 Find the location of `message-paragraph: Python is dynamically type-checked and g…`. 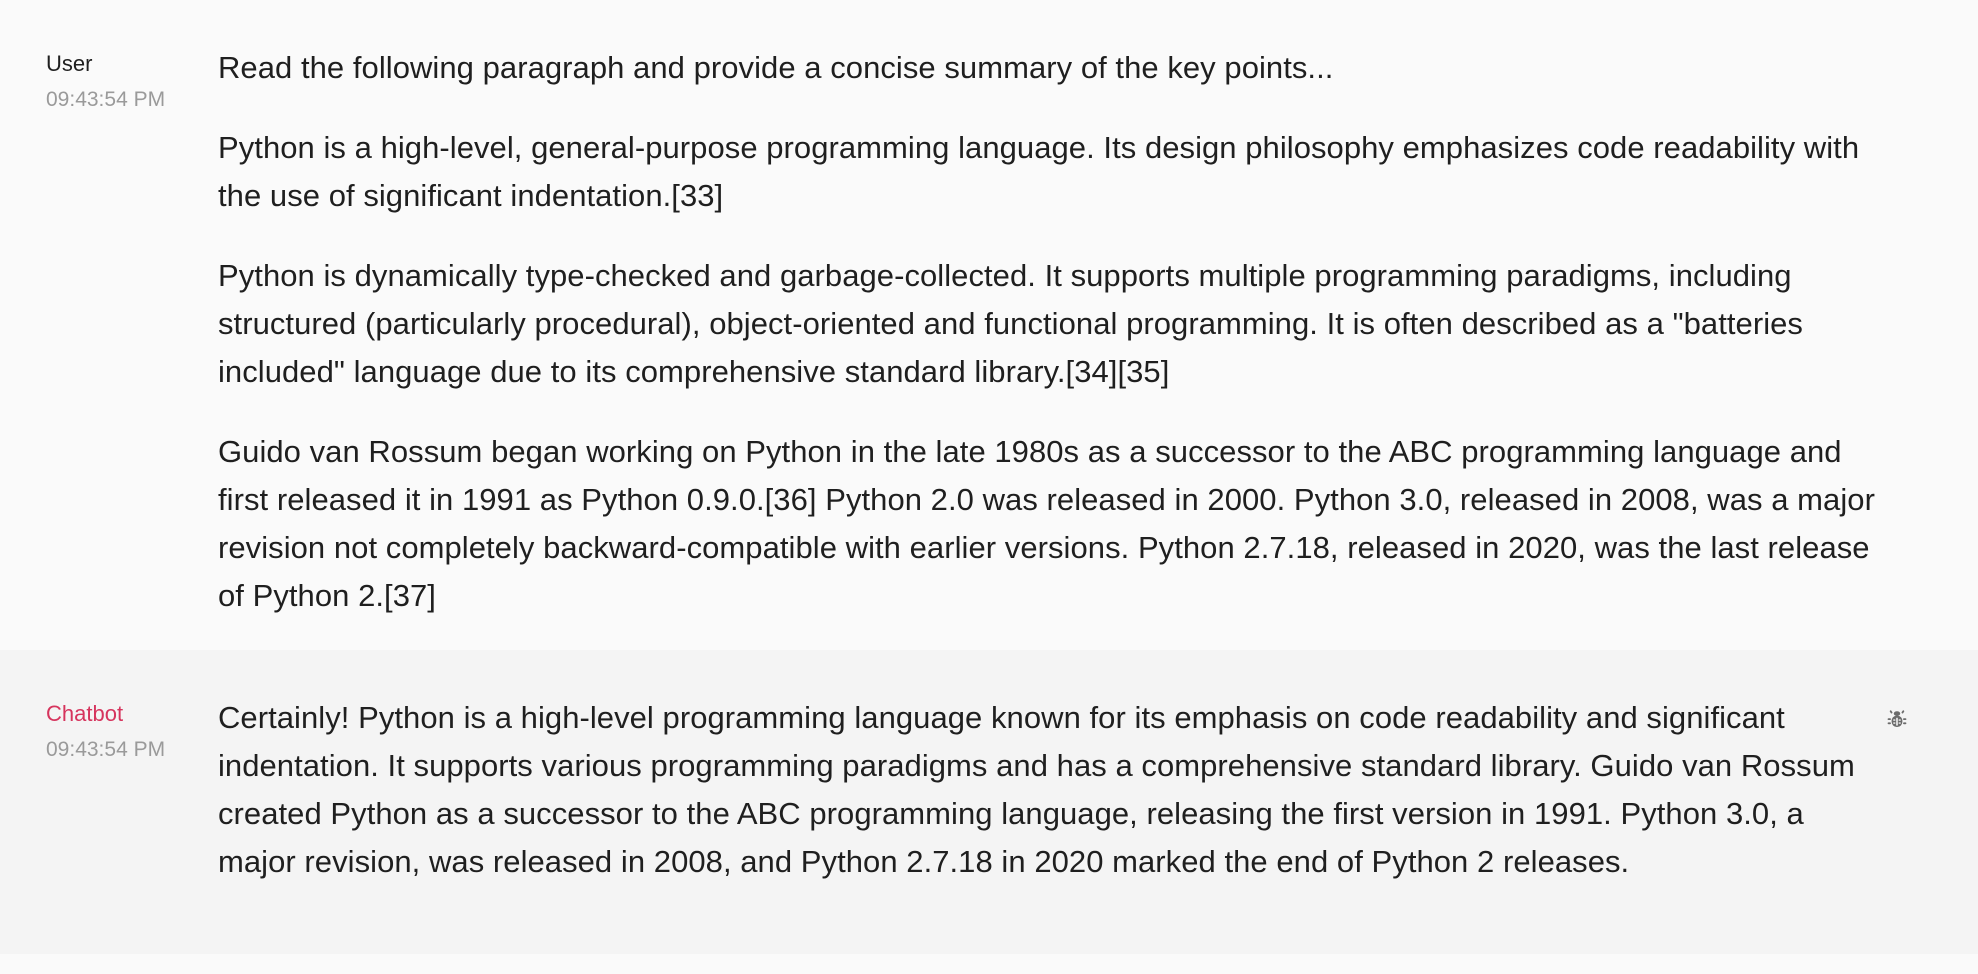

message-paragraph: Python is dynamically type-checked and g… is located at coordinates (1010, 323).